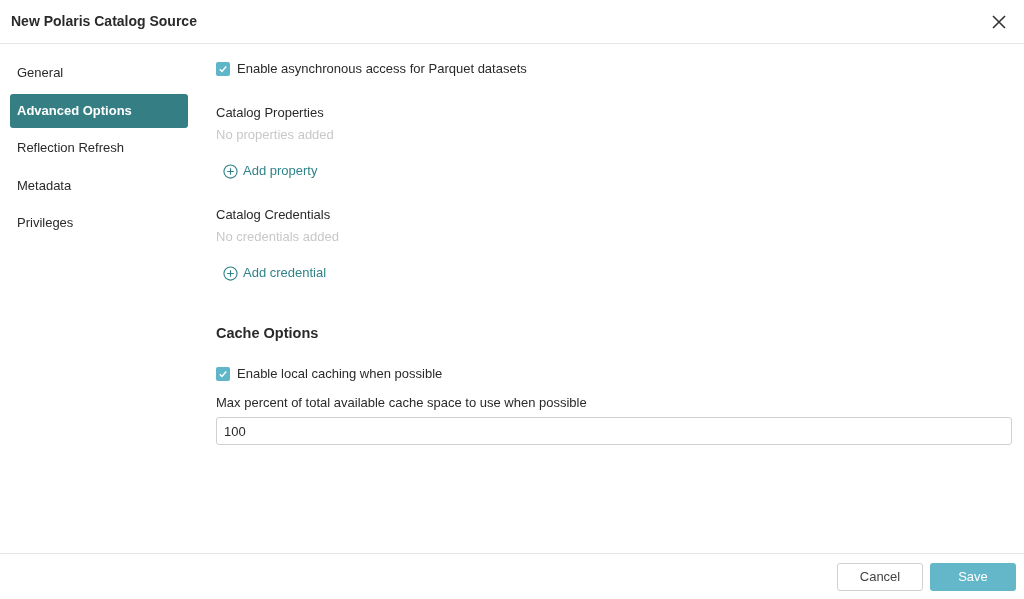 This screenshot has width=1024, height=599. What do you see at coordinates (99, 73) in the screenshot?
I see `sidebar-item: General` at bounding box center [99, 73].